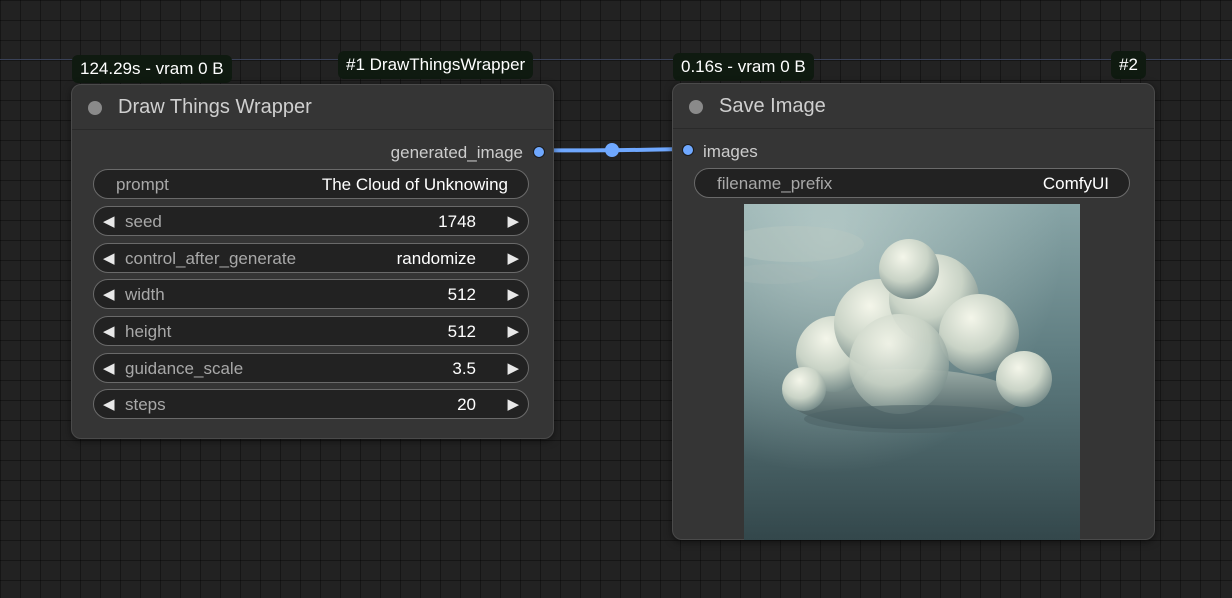 The image size is (1232, 598). What do you see at coordinates (539, 152) in the screenshot?
I see `output-slot-dot` at bounding box center [539, 152].